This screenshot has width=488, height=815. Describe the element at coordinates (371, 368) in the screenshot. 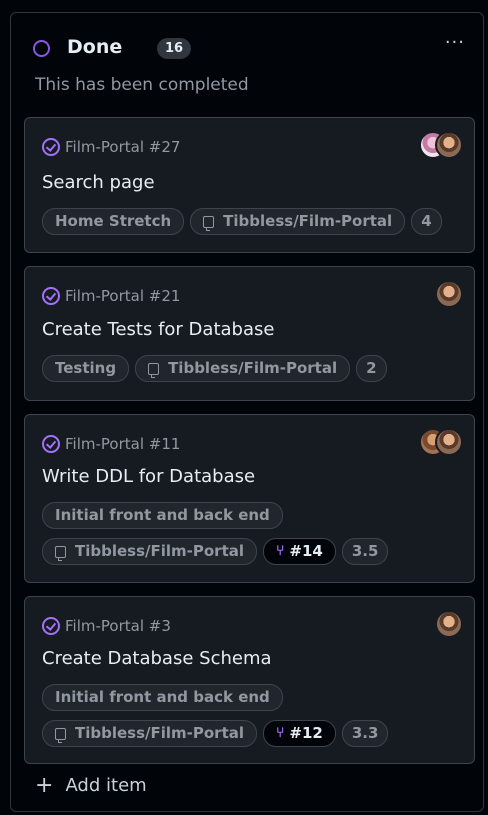

I see `estimate-chip: 2` at that location.